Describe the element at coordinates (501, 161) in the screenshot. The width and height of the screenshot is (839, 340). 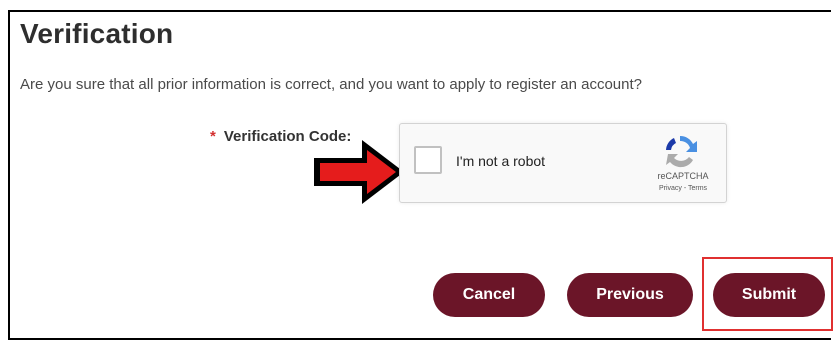
I see `recaptcha-checkbox-label: I'm not a robot` at that location.